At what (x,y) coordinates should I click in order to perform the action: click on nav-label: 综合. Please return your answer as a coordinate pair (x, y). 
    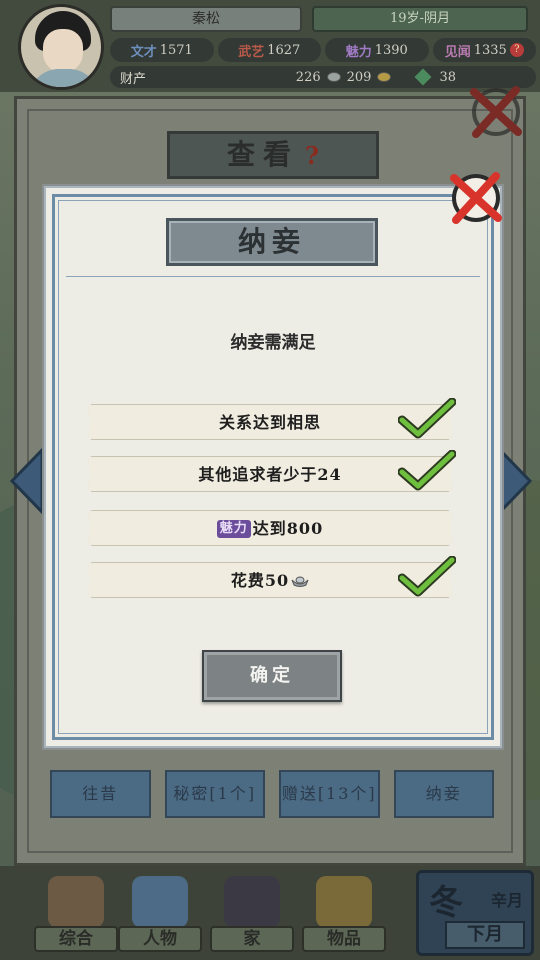
    Looking at the image, I should click on (76, 939).